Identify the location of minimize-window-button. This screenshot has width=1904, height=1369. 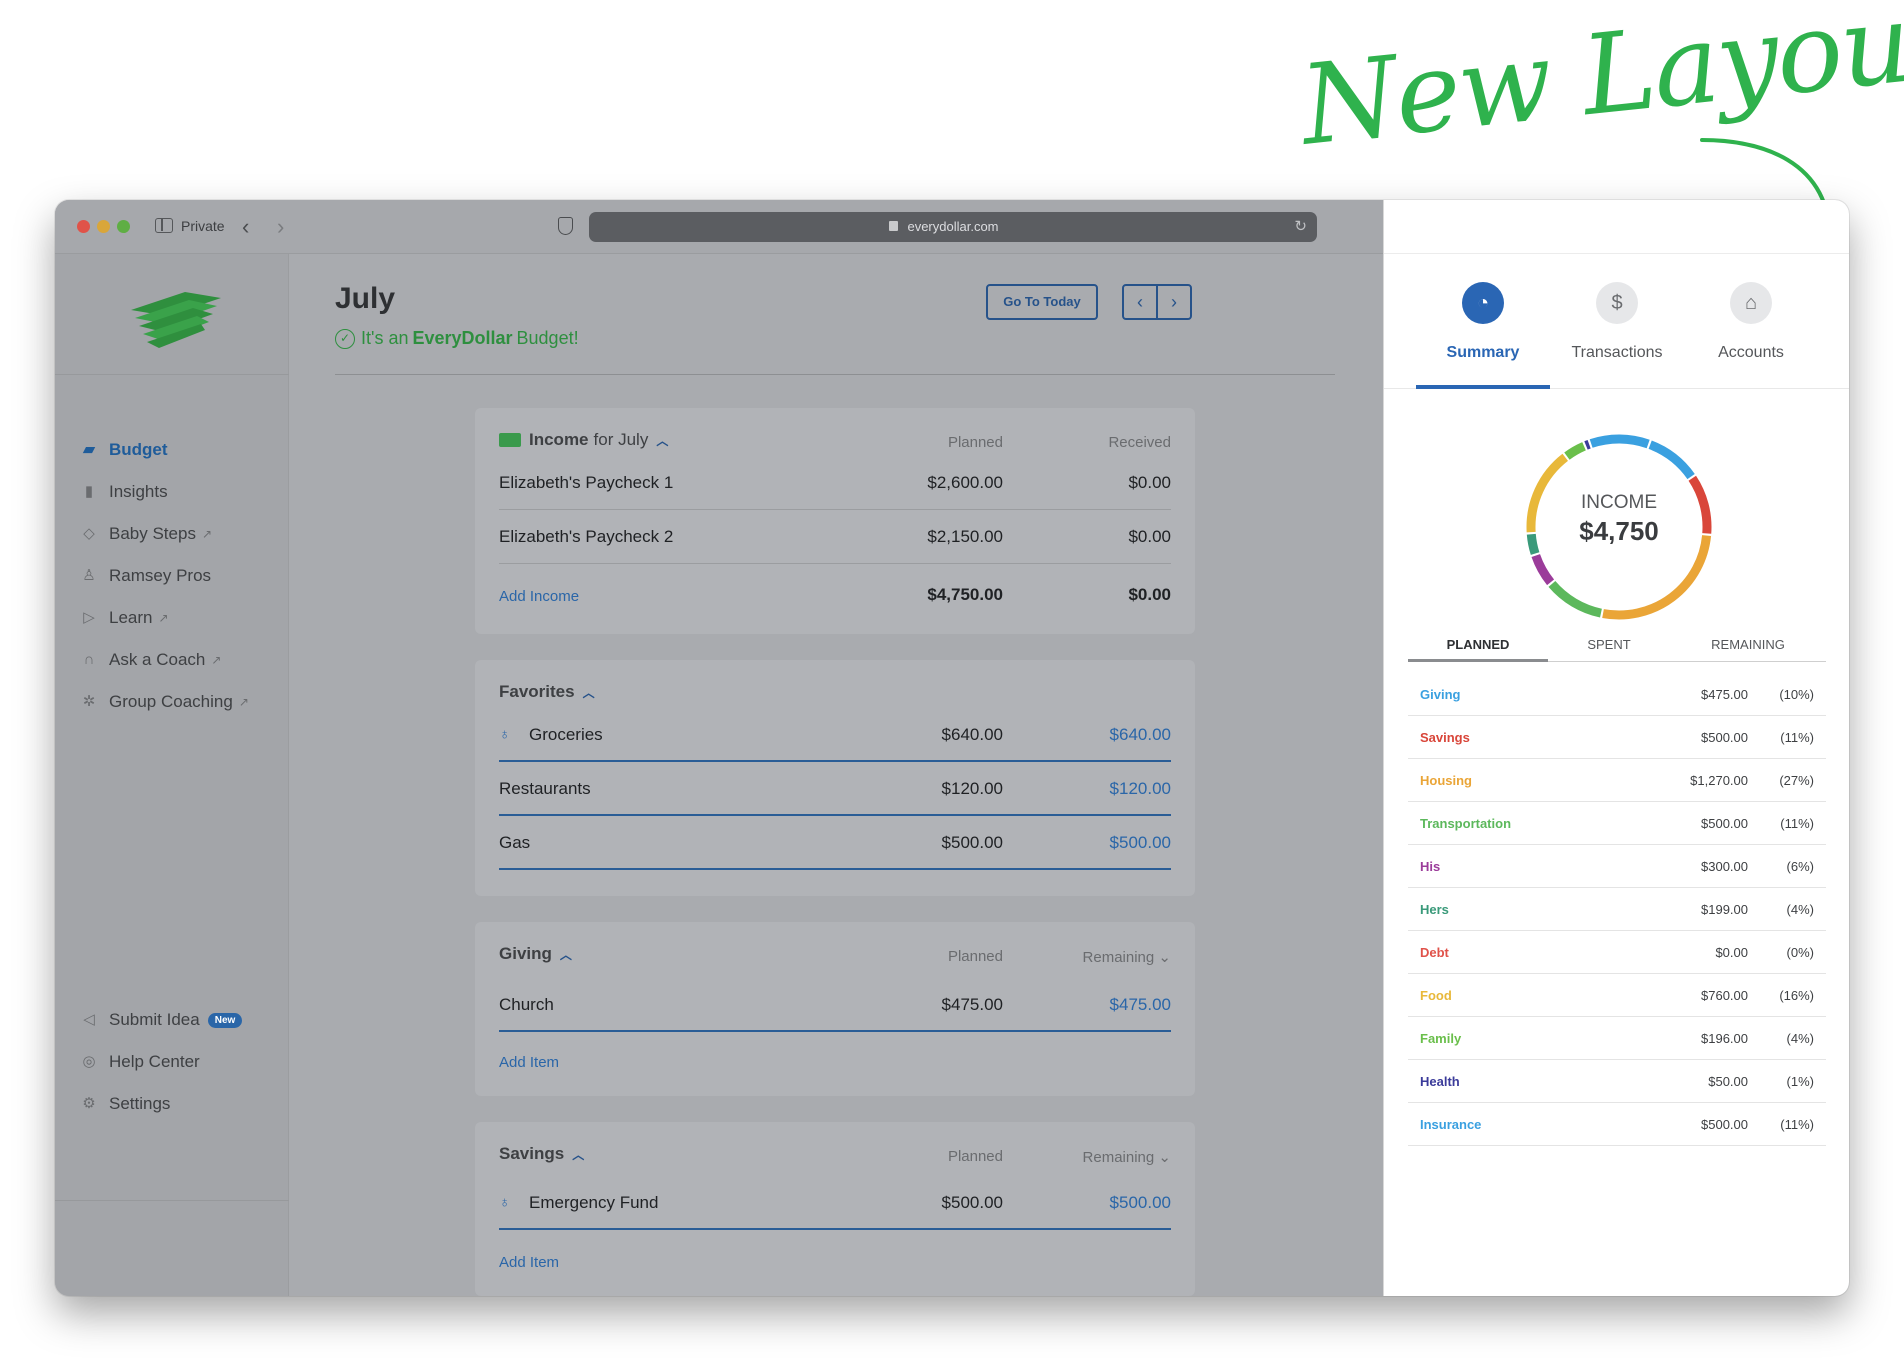
(103, 226).